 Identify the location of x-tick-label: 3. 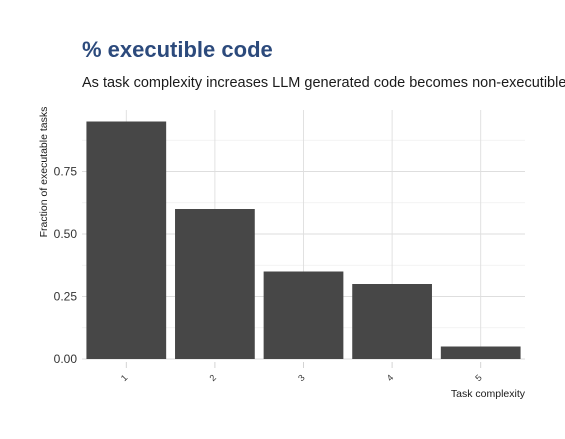
(301, 378).